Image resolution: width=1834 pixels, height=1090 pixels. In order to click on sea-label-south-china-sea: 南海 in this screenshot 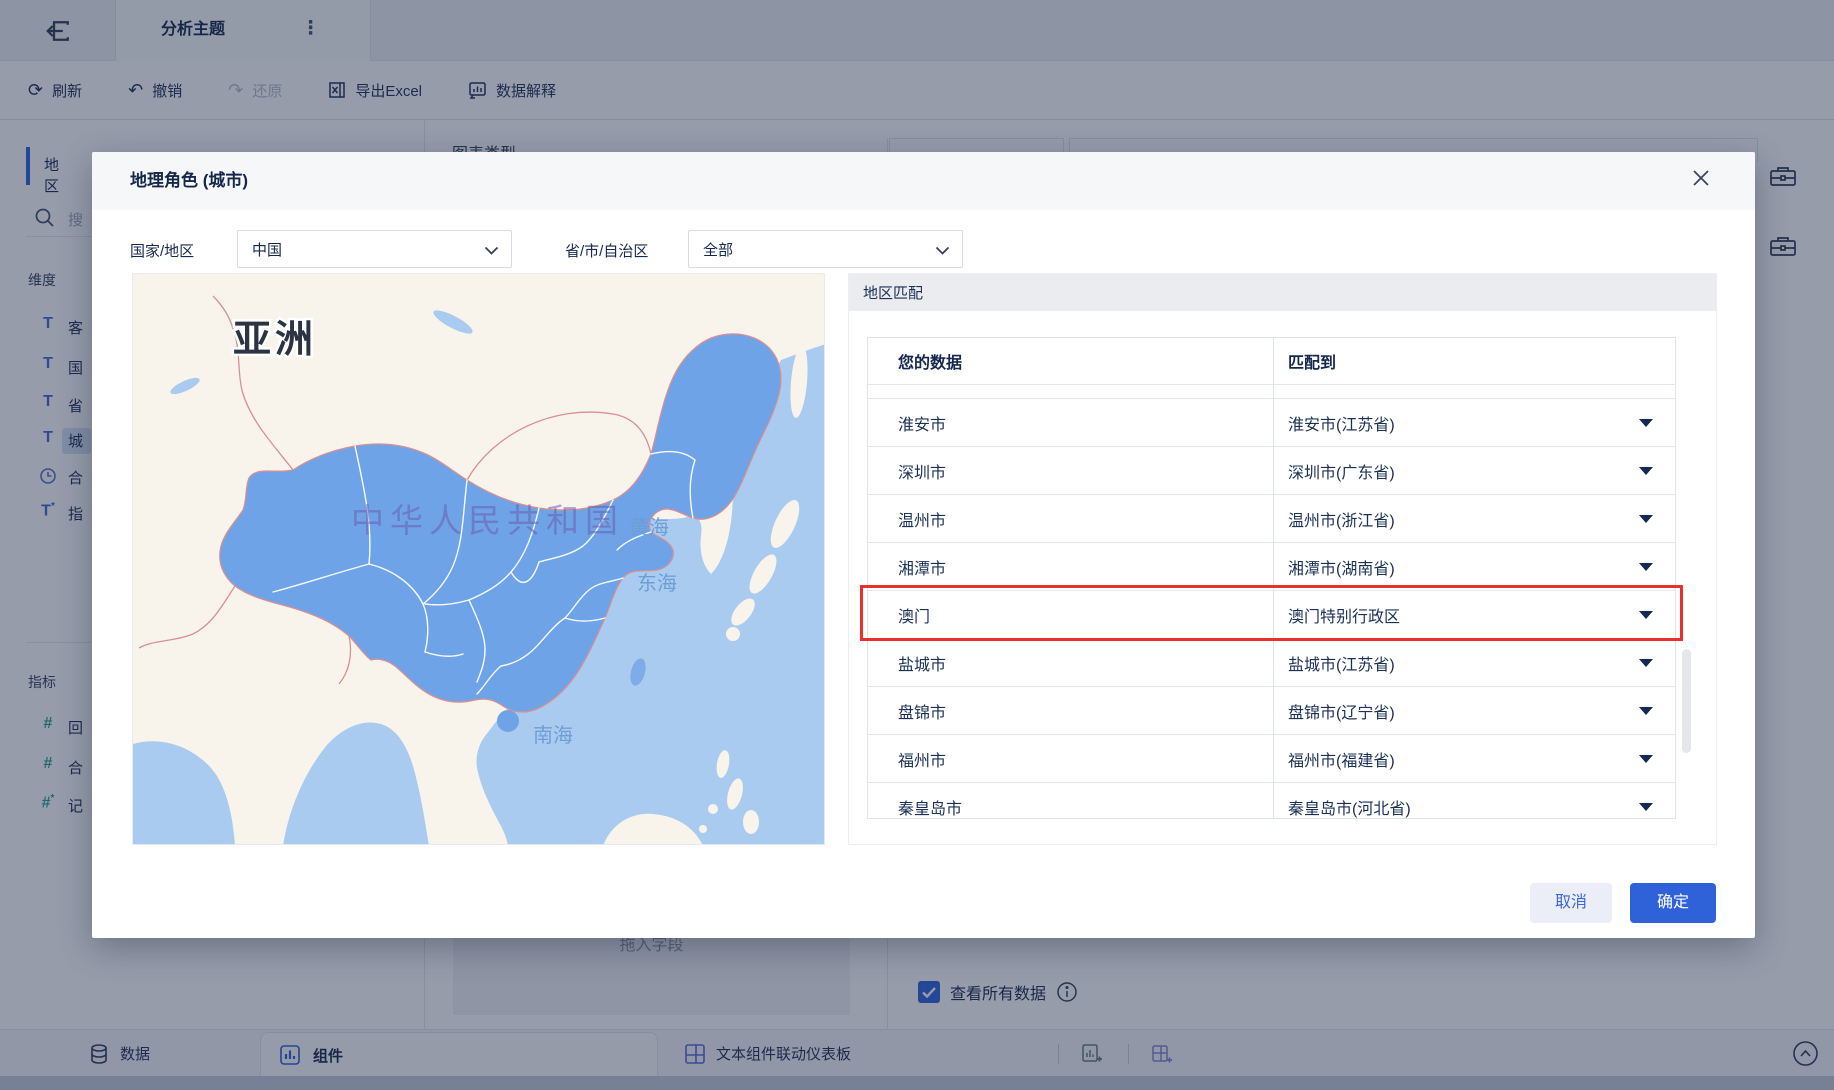, I will do `click(553, 735)`.